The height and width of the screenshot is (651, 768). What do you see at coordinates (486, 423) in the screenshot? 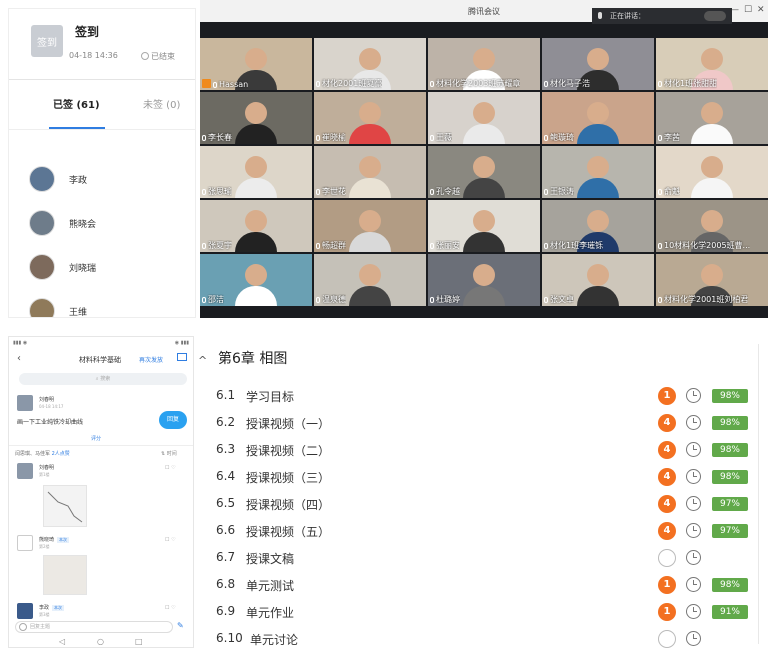
I see `chapter-item: 6.2 授课视频（一） 4 98%` at bounding box center [486, 423].